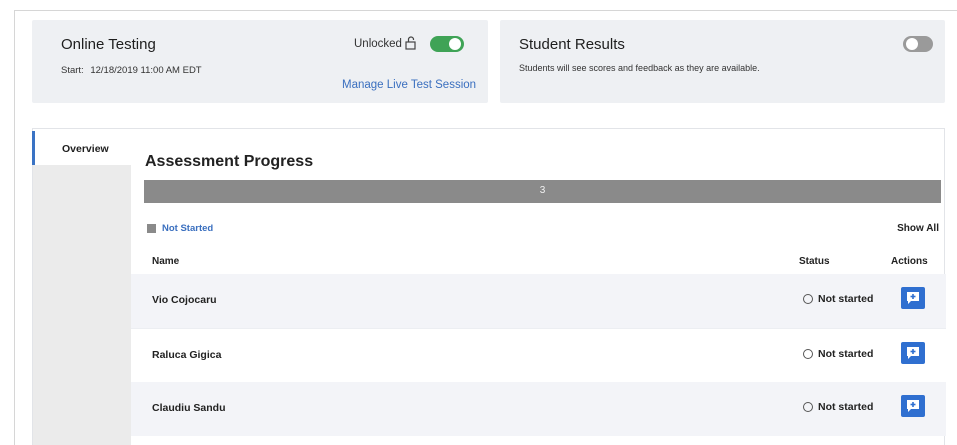 The width and height of the screenshot is (957, 445). I want to click on table-row: Vio Cojocaru Not started, so click(538, 301).